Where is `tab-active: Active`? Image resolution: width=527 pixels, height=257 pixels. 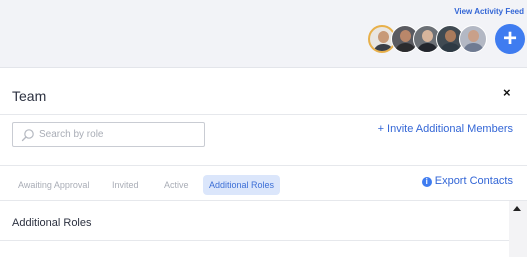
tab-active: Active is located at coordinates (176, 185).